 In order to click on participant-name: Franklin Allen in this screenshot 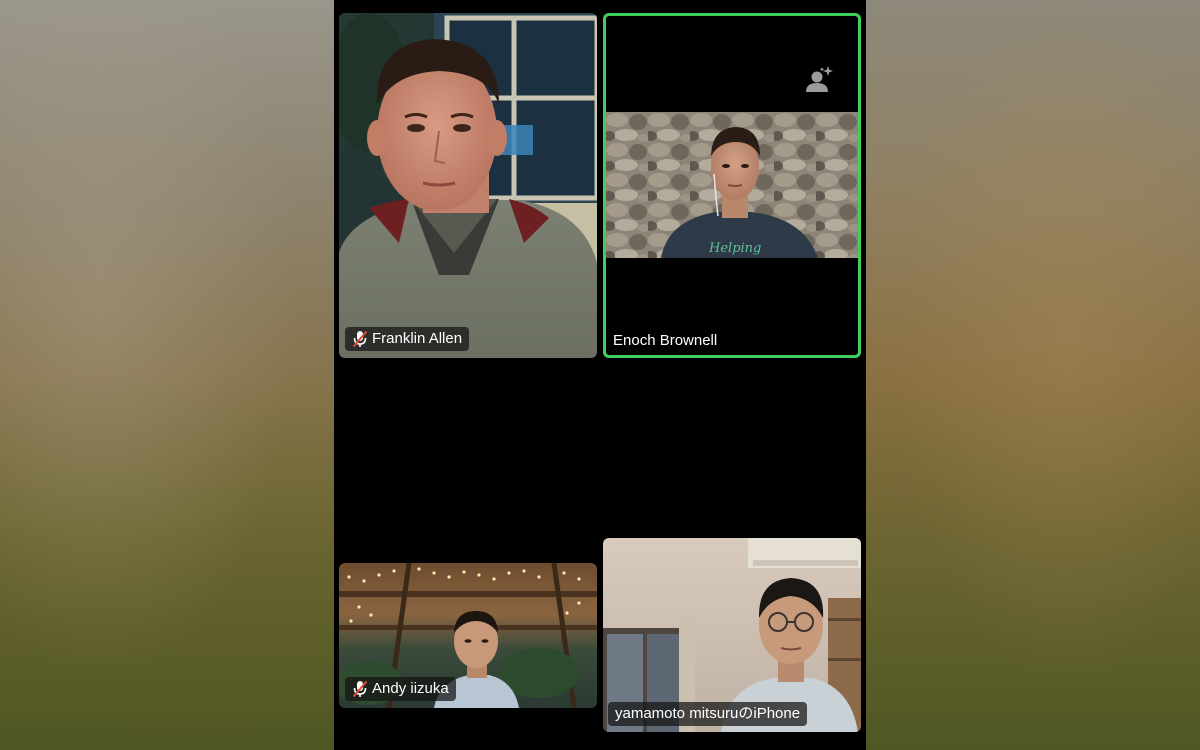, I will do `click(417, 338)`.